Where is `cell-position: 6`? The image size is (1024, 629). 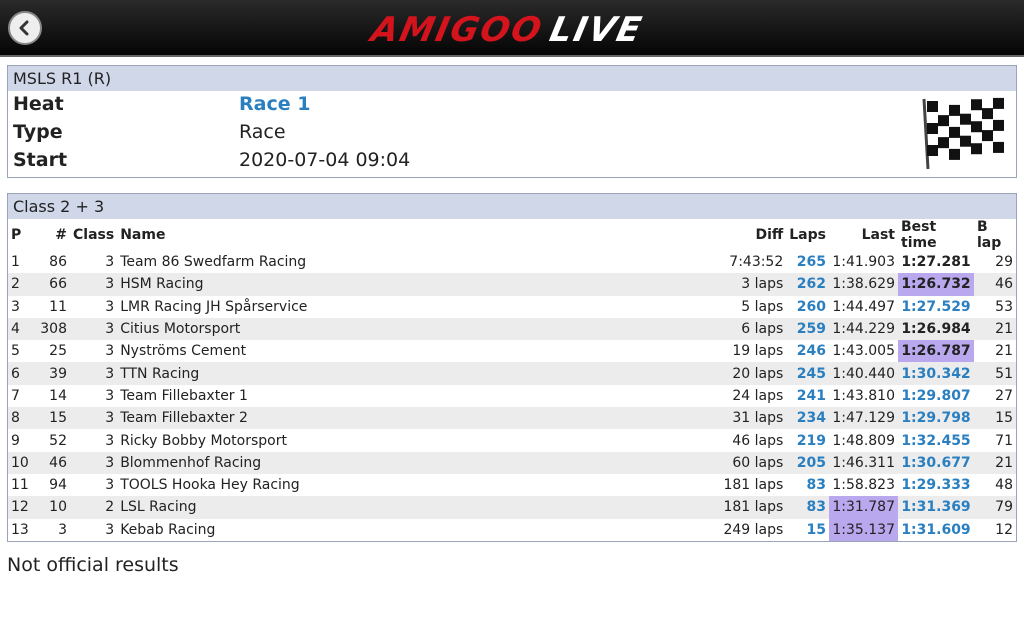
cell-position: 6 is located at coordinates (20, 373).